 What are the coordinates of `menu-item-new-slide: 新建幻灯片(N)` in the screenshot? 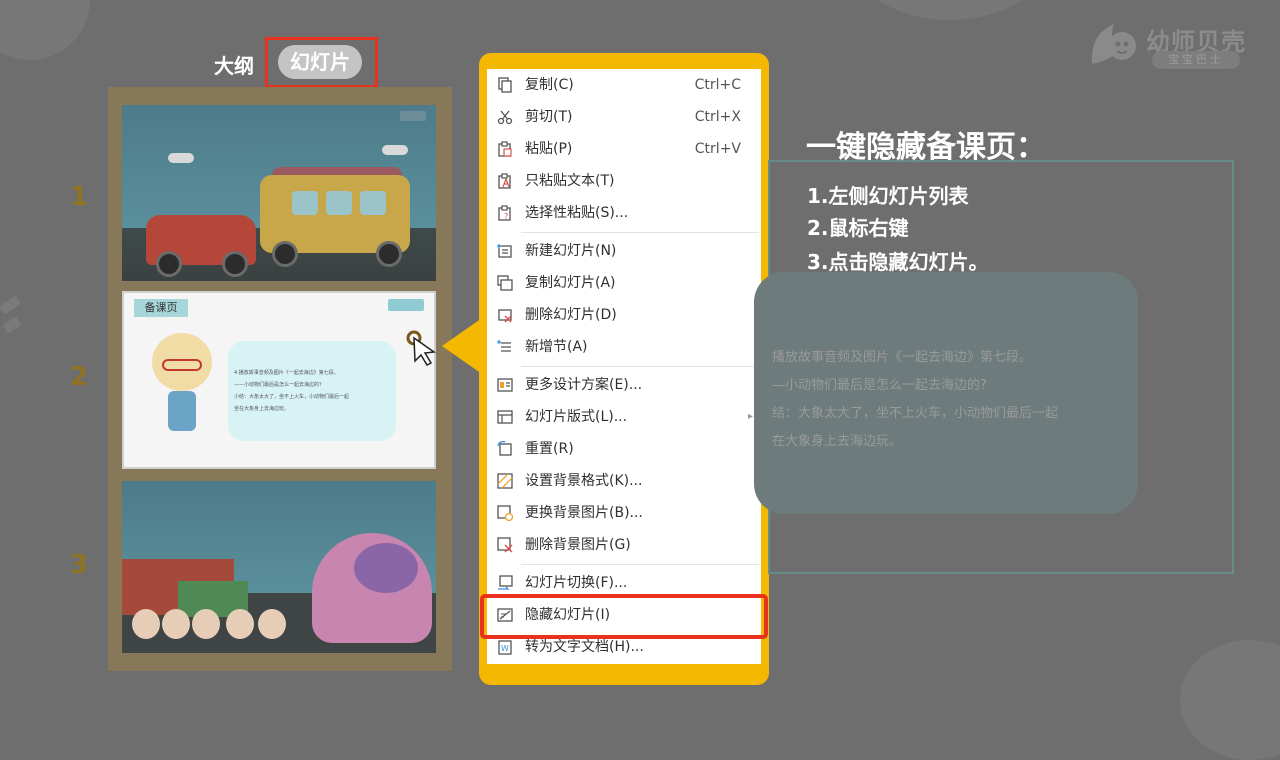 It's located at (624, 251).